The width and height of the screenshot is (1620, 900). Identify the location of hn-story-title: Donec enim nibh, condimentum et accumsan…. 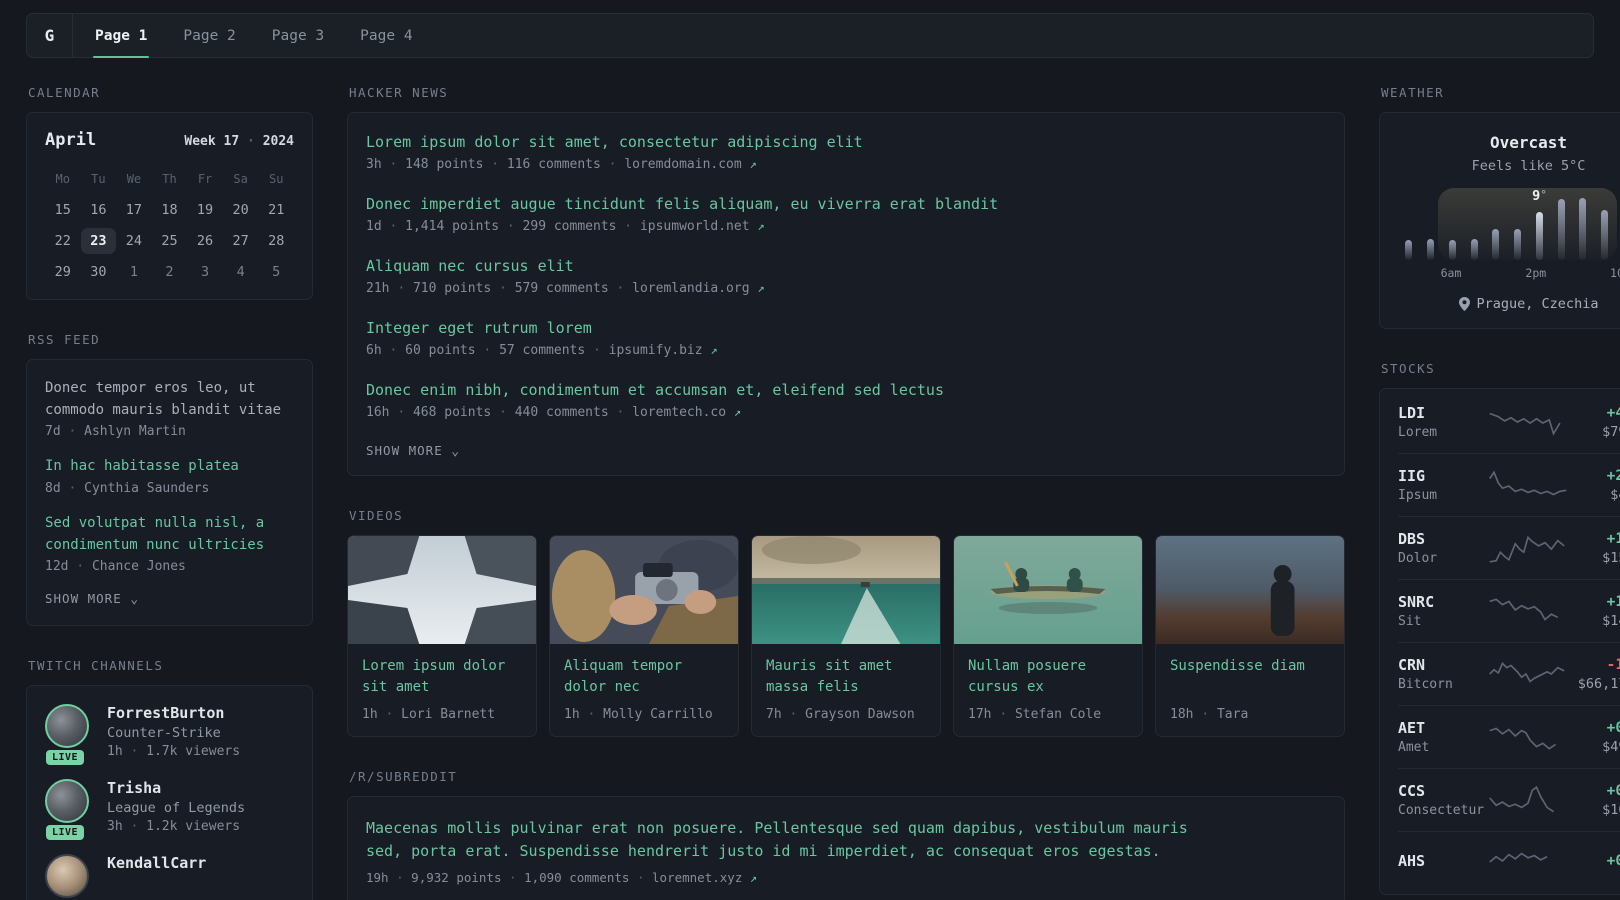
(846, 390).